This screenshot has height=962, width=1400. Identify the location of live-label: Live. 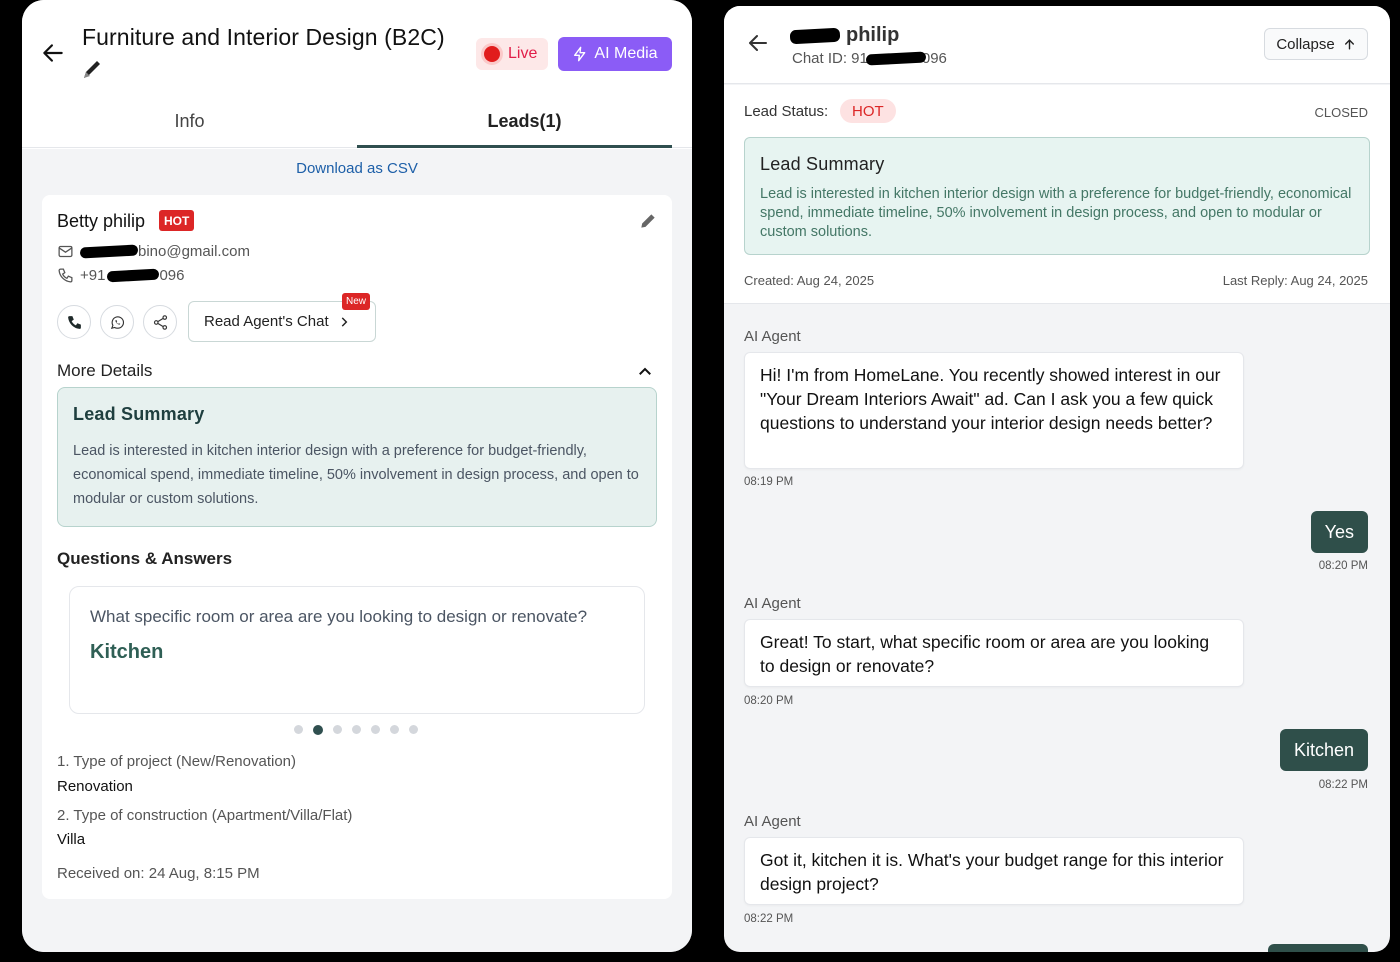
(523, 53).